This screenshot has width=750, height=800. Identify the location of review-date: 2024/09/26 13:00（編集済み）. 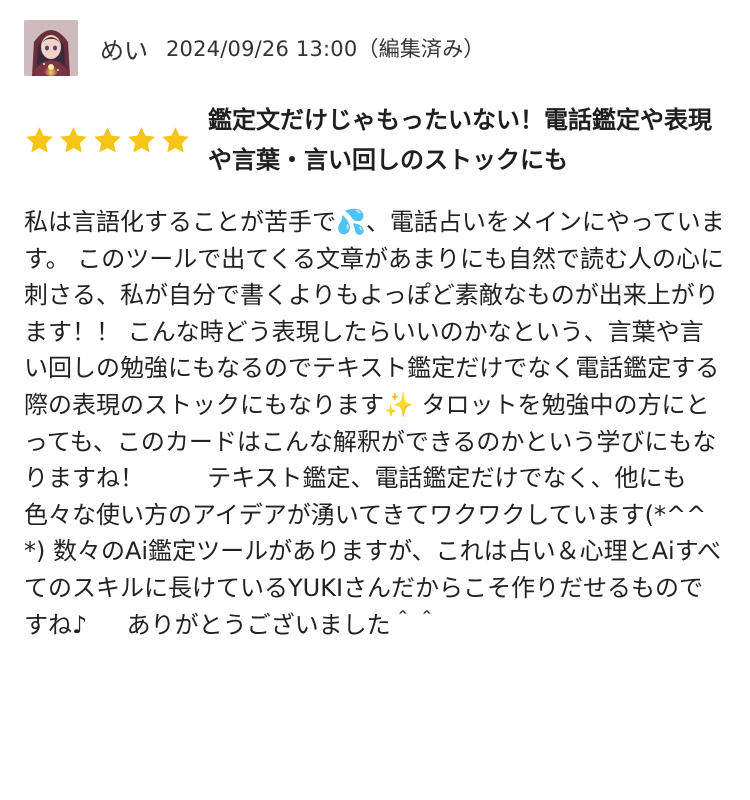
(325, 49).